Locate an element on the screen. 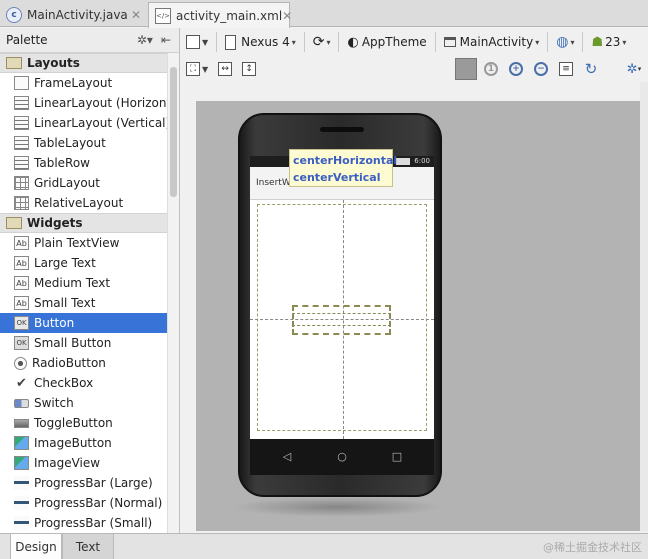 The height and width of the screenshot is (559, 648). zoom-in-button: + is located at coordinates (516, 69).